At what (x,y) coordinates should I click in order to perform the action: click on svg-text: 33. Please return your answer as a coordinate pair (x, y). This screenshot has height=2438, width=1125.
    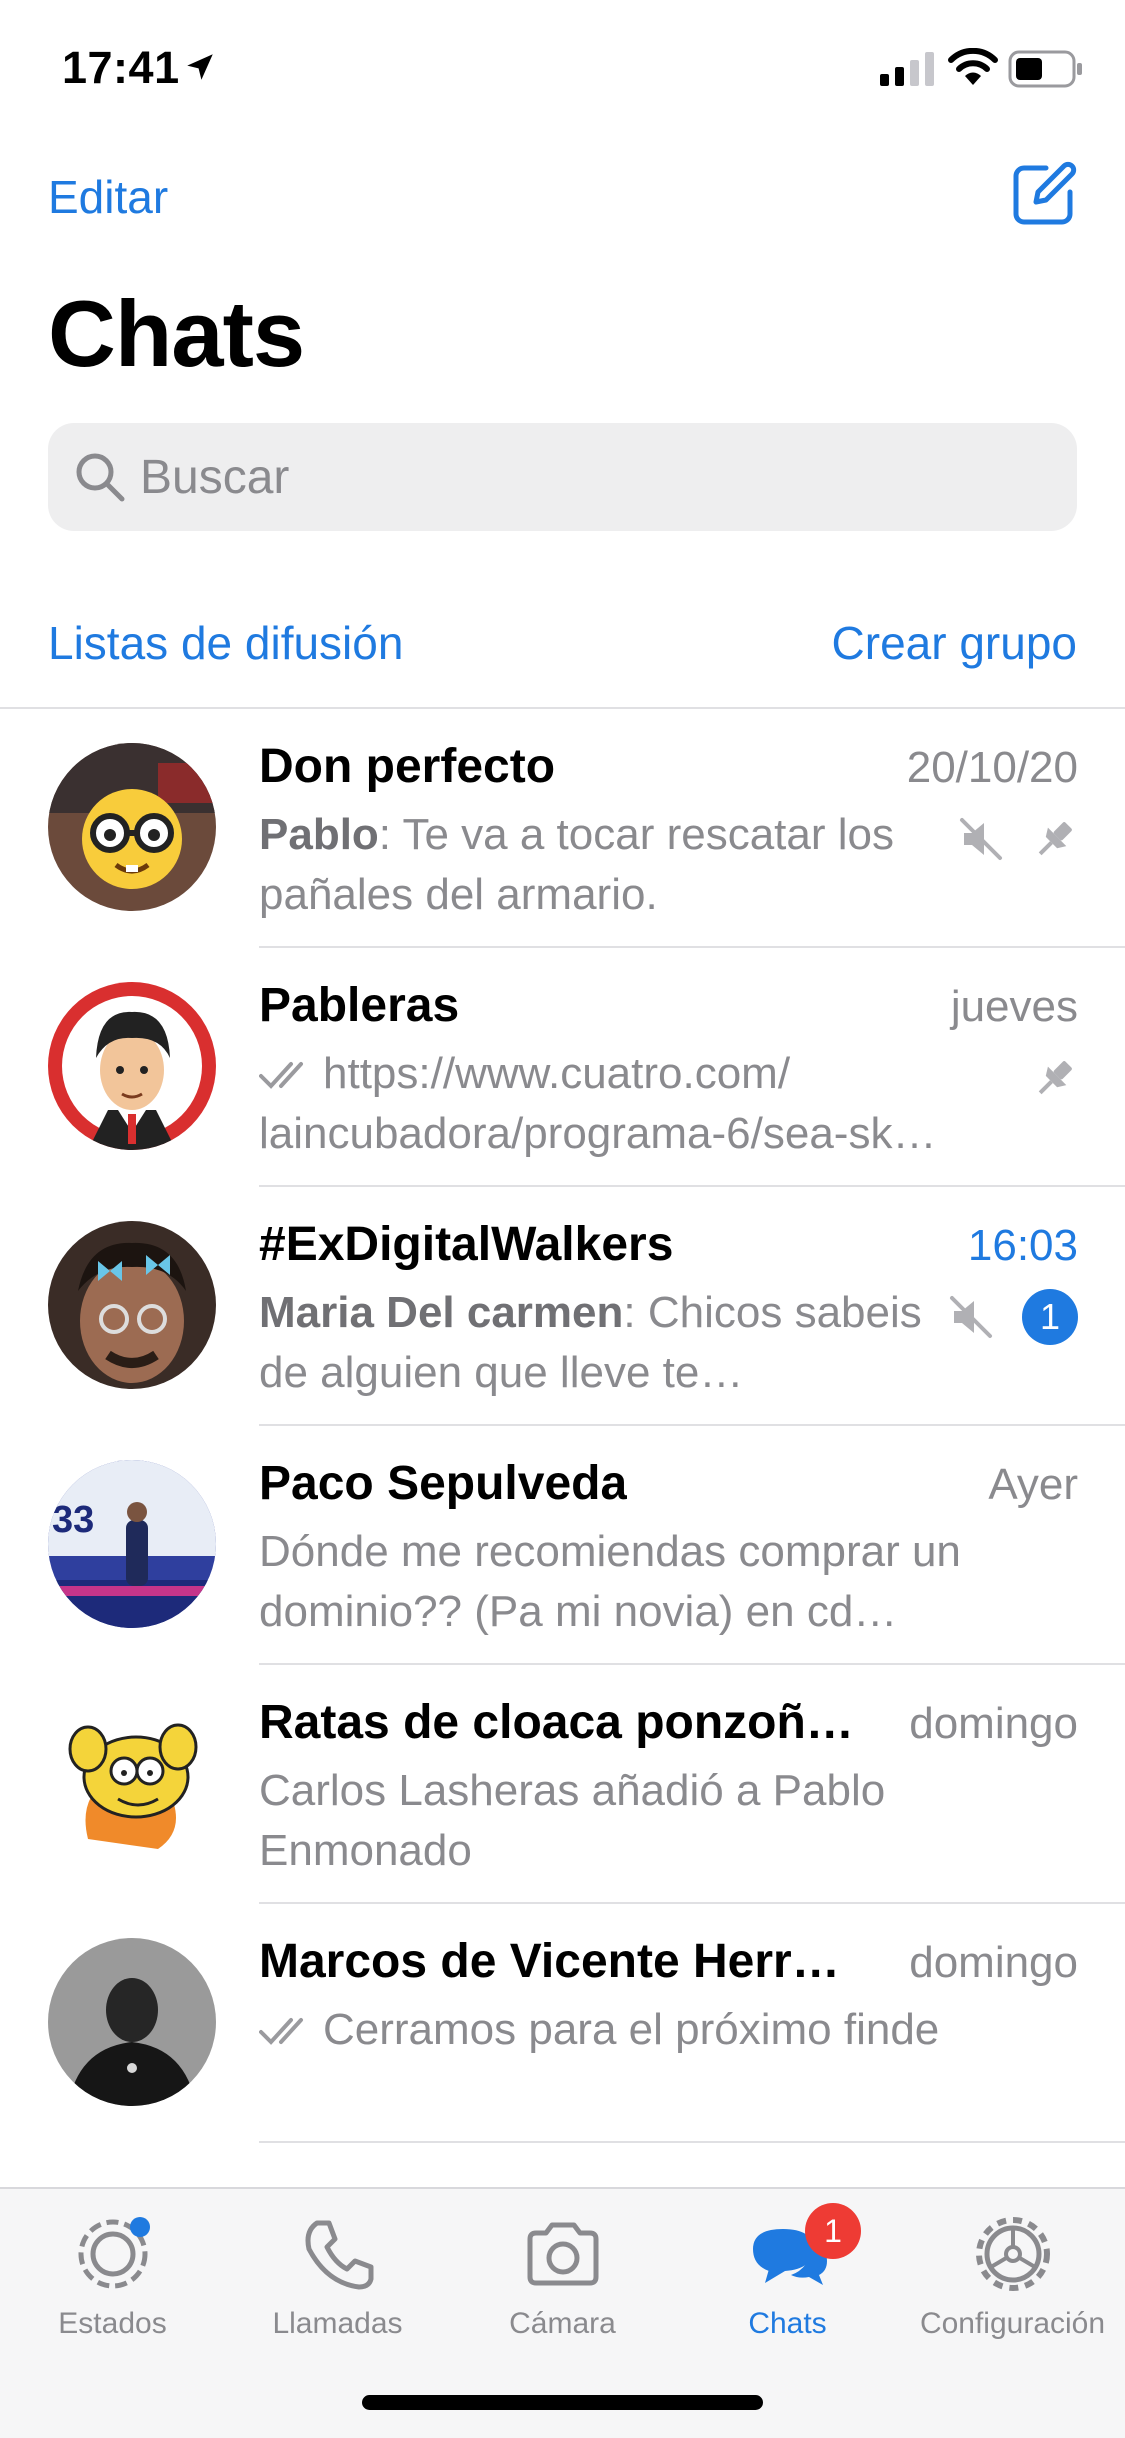
    Looking at the image, I should click on (73, 1520).